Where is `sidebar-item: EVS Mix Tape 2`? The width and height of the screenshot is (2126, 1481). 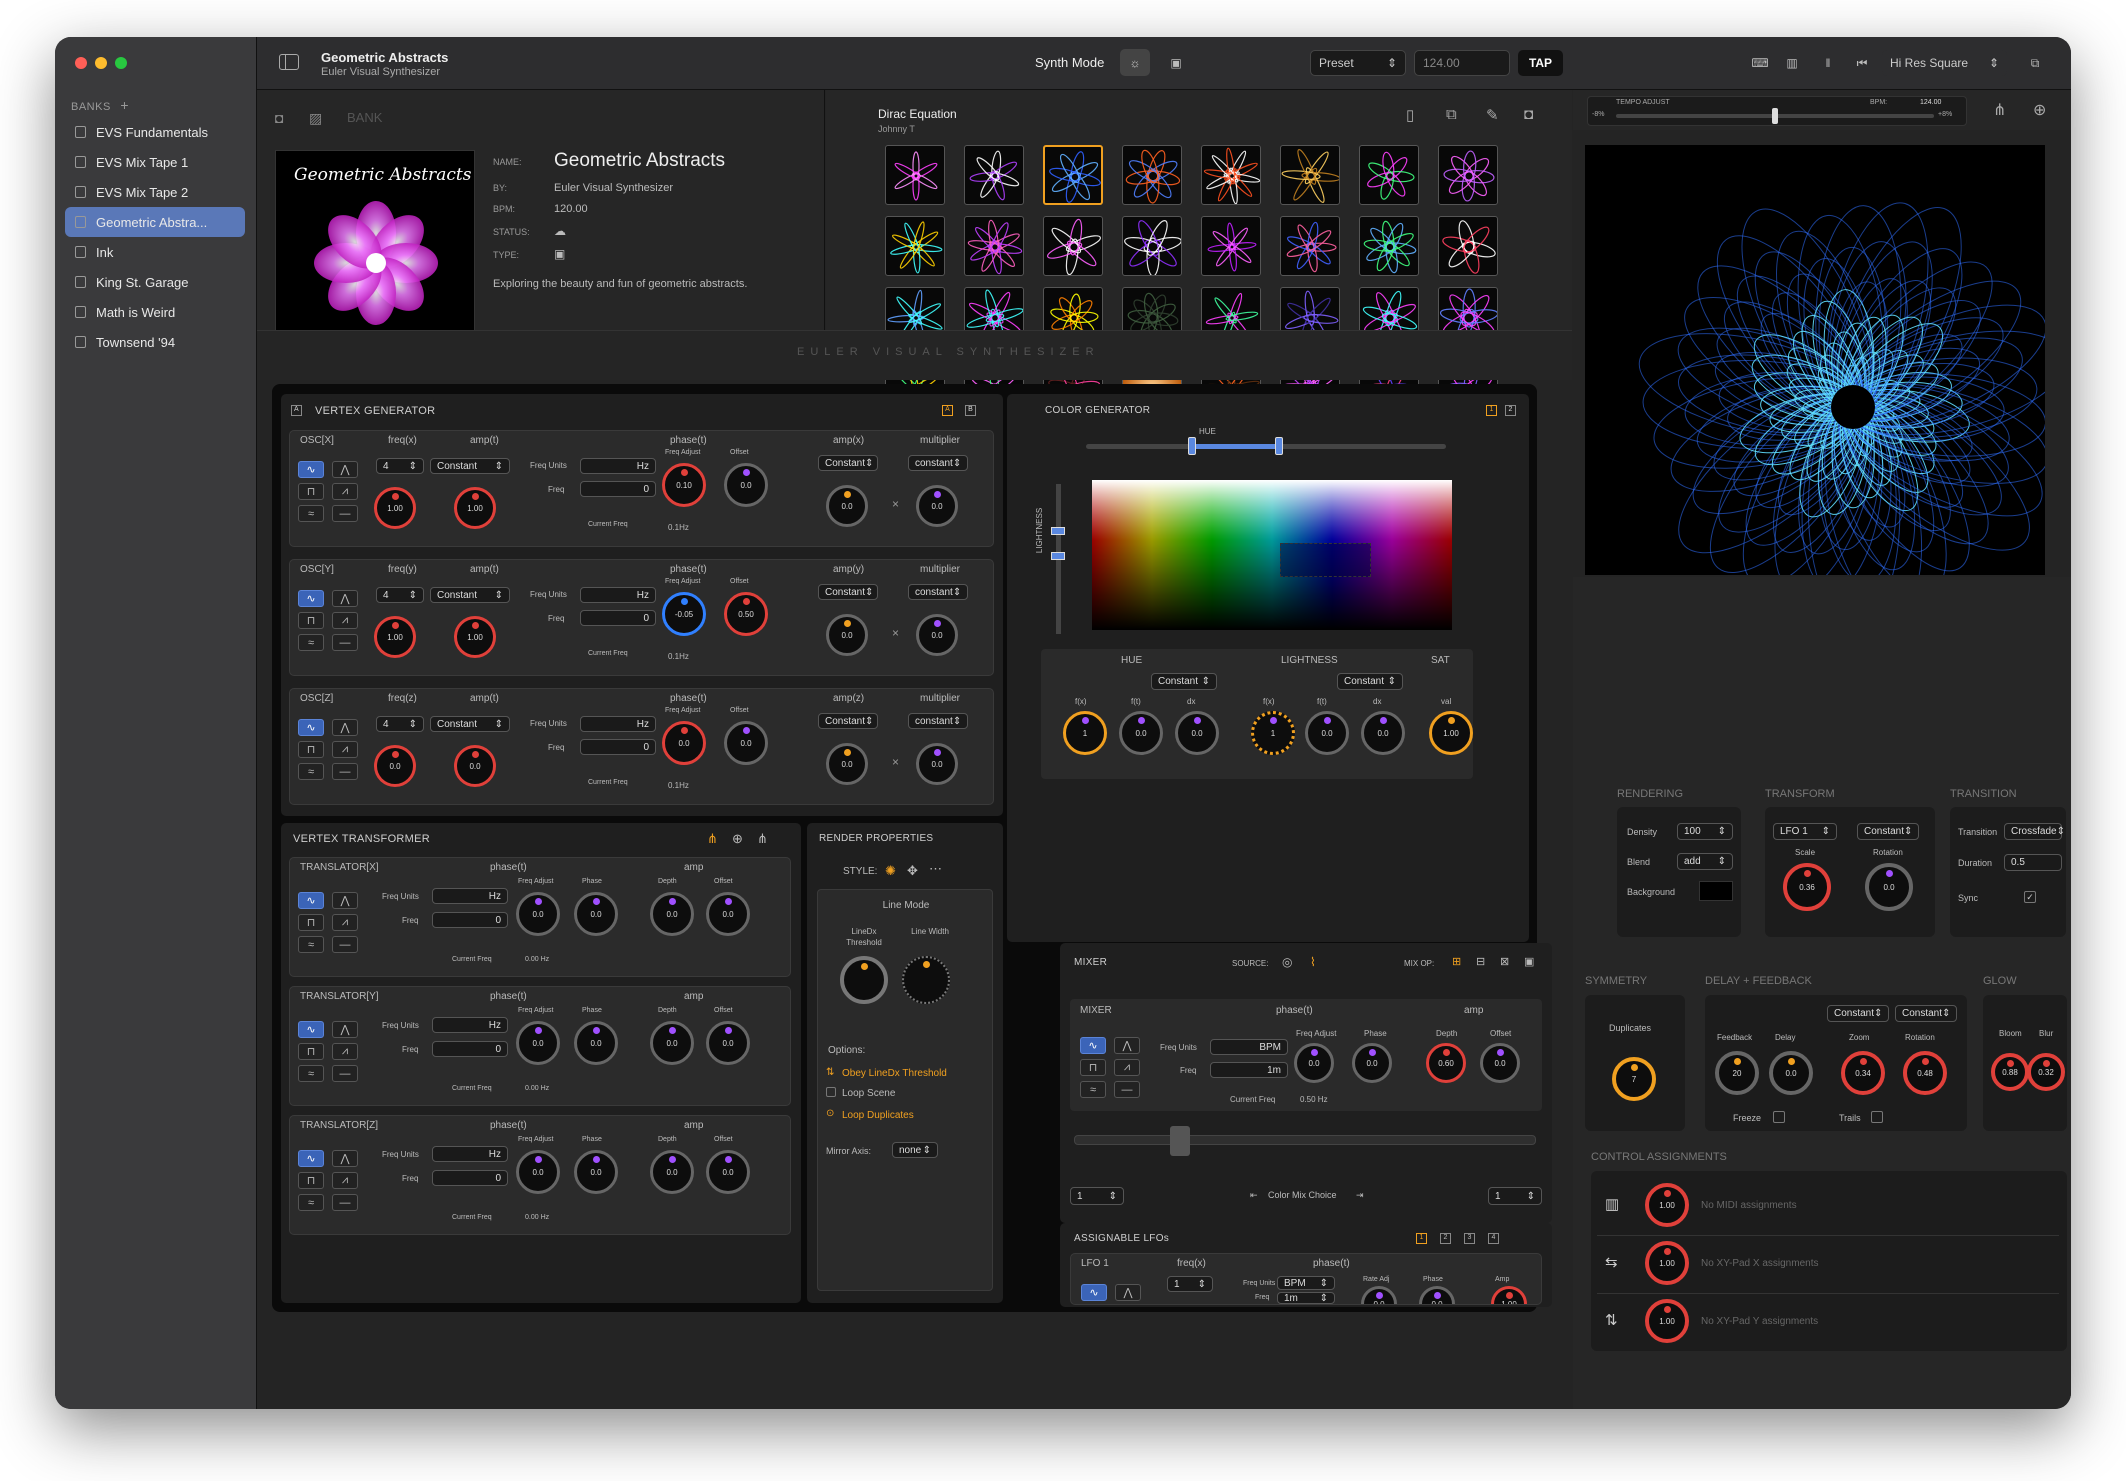 sidebar-item: EVS Mix Tape 2 is located at coordinates (155, 192).